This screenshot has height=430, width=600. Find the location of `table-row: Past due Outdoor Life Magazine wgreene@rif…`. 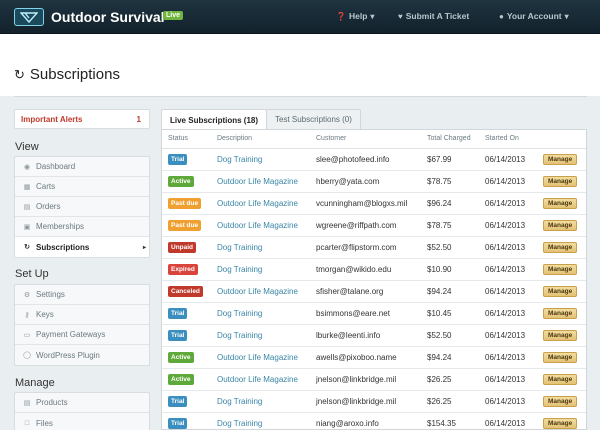

table-row: Past due Outdoor Life Magazine wgreene@rif… is located at coordinates (374, 225).